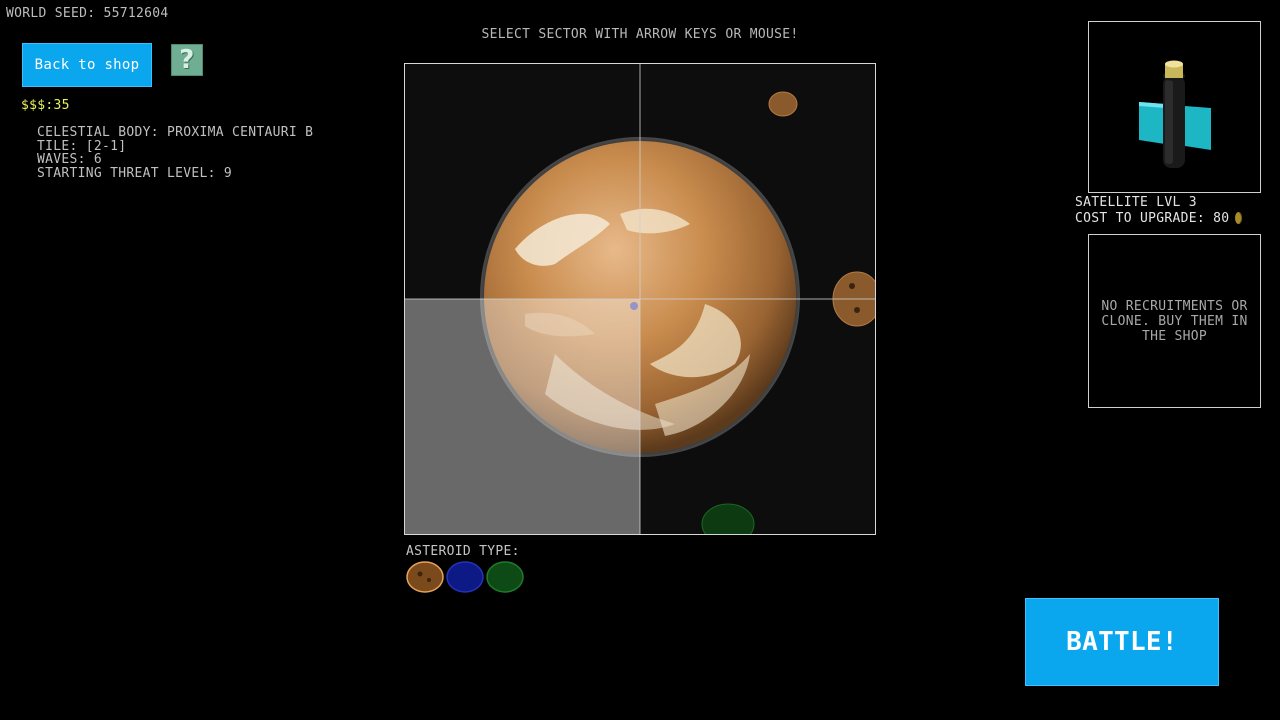 The width and height of the screenshot is (1280, 720). What do you see at coordinates (425, 577) in the screenshot?
I see `asteroid-brown-icon` at bounding box center [425, 577].